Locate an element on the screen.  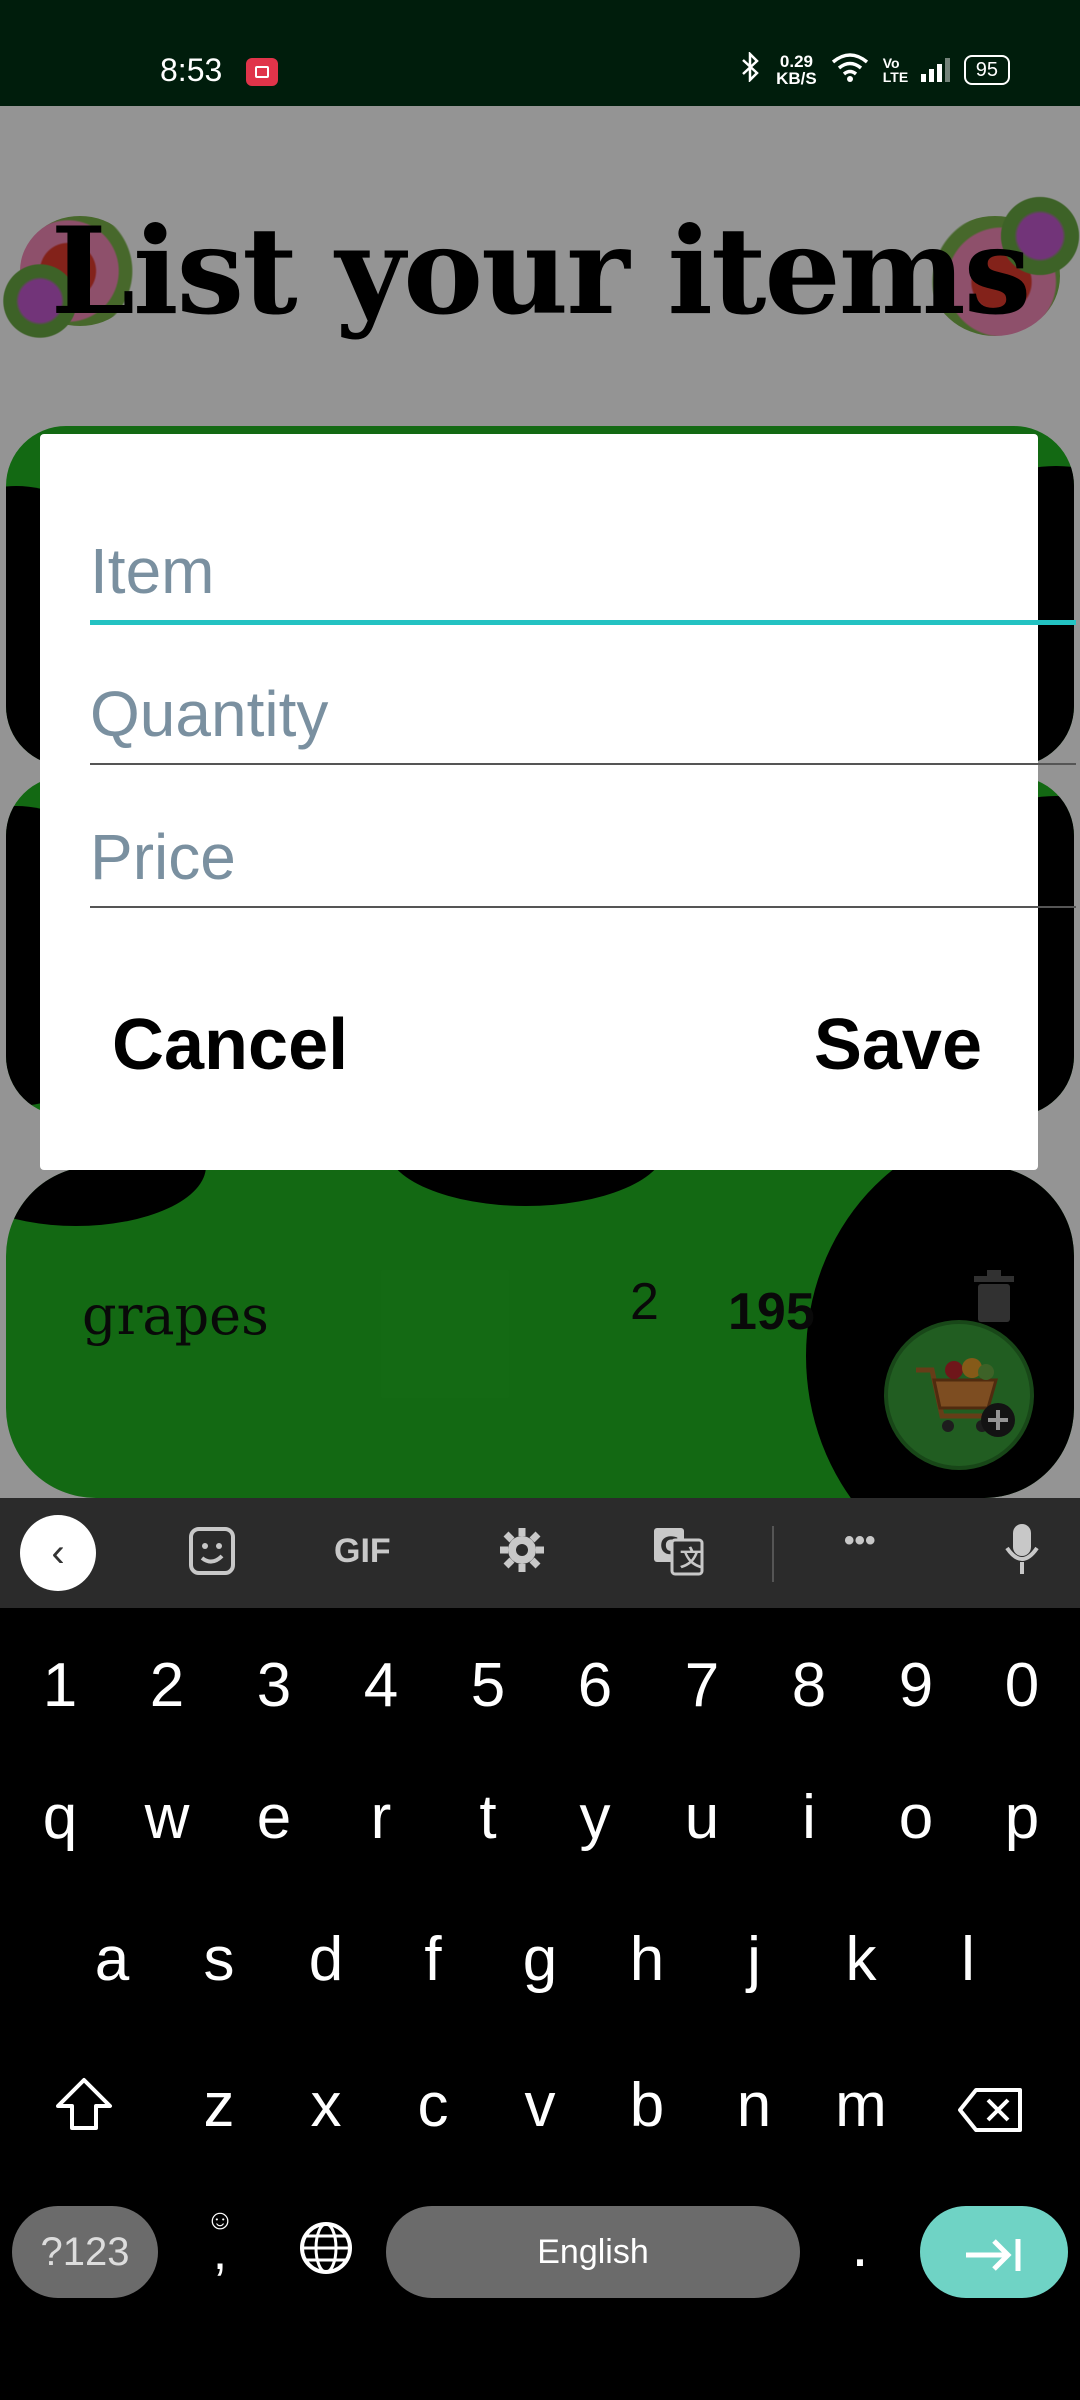
item-field is located at coordinates (583, 579).